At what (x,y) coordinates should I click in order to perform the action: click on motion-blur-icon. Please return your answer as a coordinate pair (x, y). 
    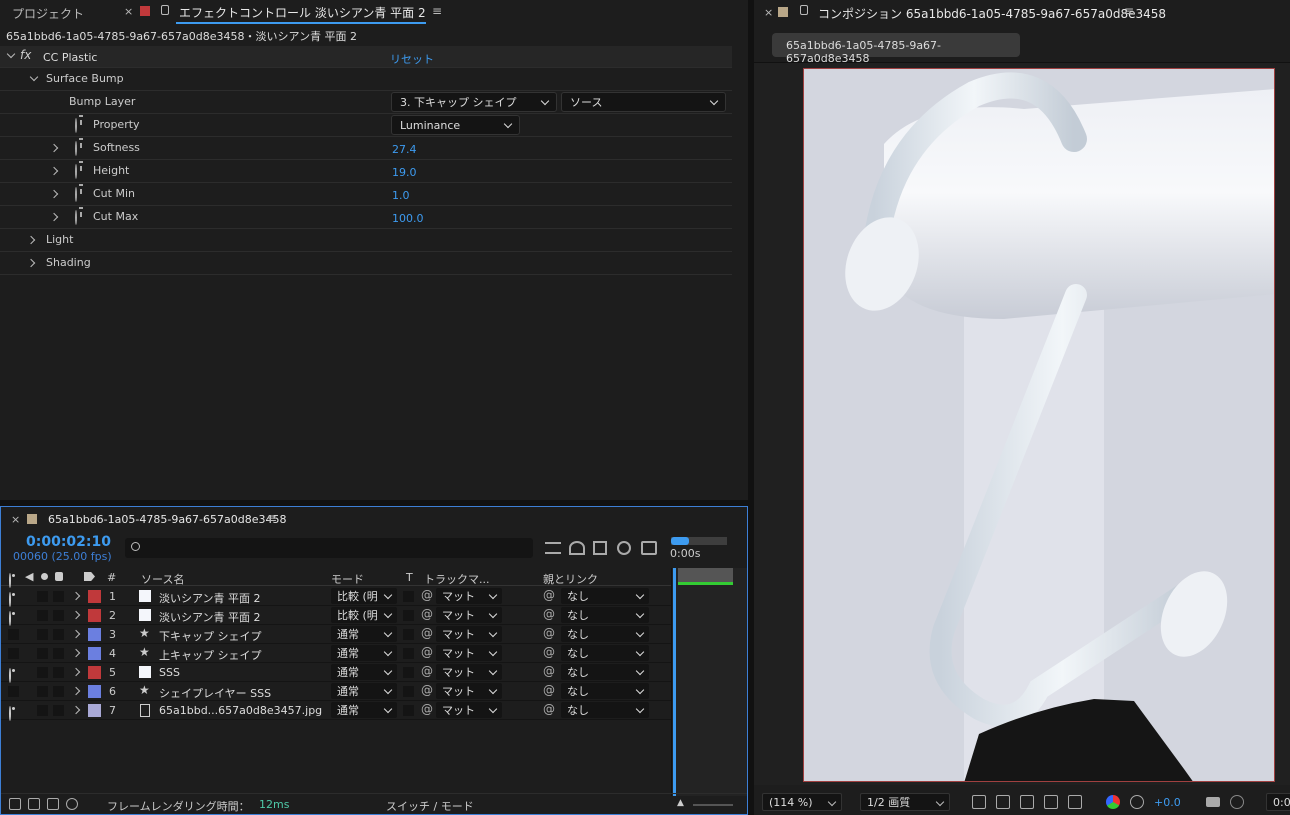
    Looking at the image, I should click on (624, 548).